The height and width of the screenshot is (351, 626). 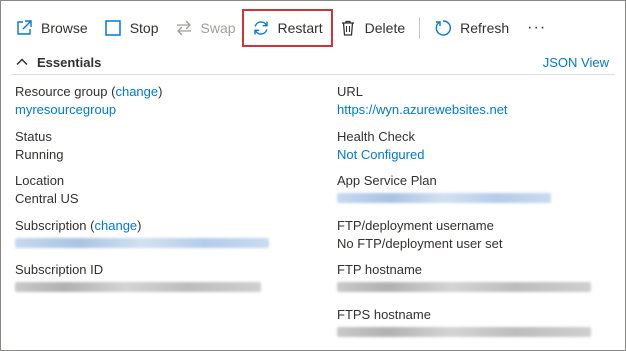 I want to click on stop-button: Stop, so click(x=131, y=28).